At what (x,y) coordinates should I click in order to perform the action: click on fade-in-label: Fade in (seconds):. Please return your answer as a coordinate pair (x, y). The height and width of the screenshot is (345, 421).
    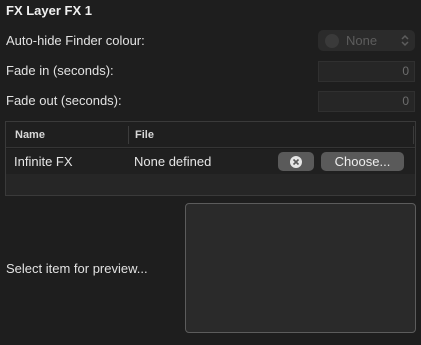
    Looking at the image, I should click on (60, 70).